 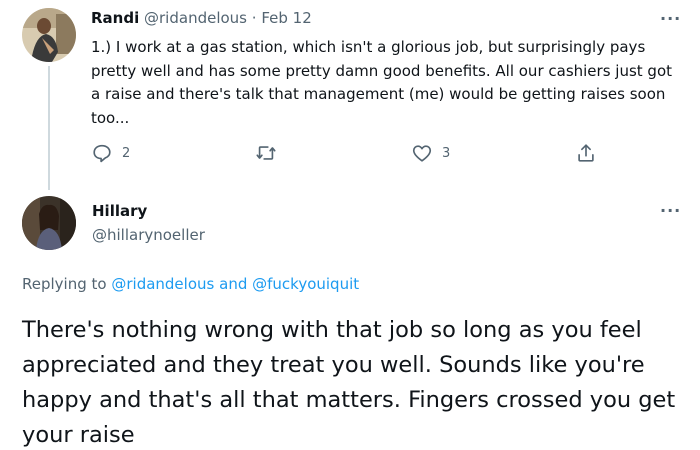 What do you see at coordinates (305, 284) in the screenshot?
I see `replying-to-link-2: @fuckyouiquit` at bounding box center [305, 284].